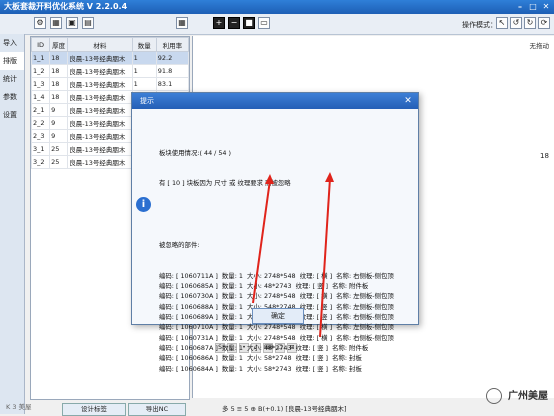 The image size is (554, 416). Describe the element at coordinates (249, 23) in the screenshot. I see `zoom-icon: ■` at that location.